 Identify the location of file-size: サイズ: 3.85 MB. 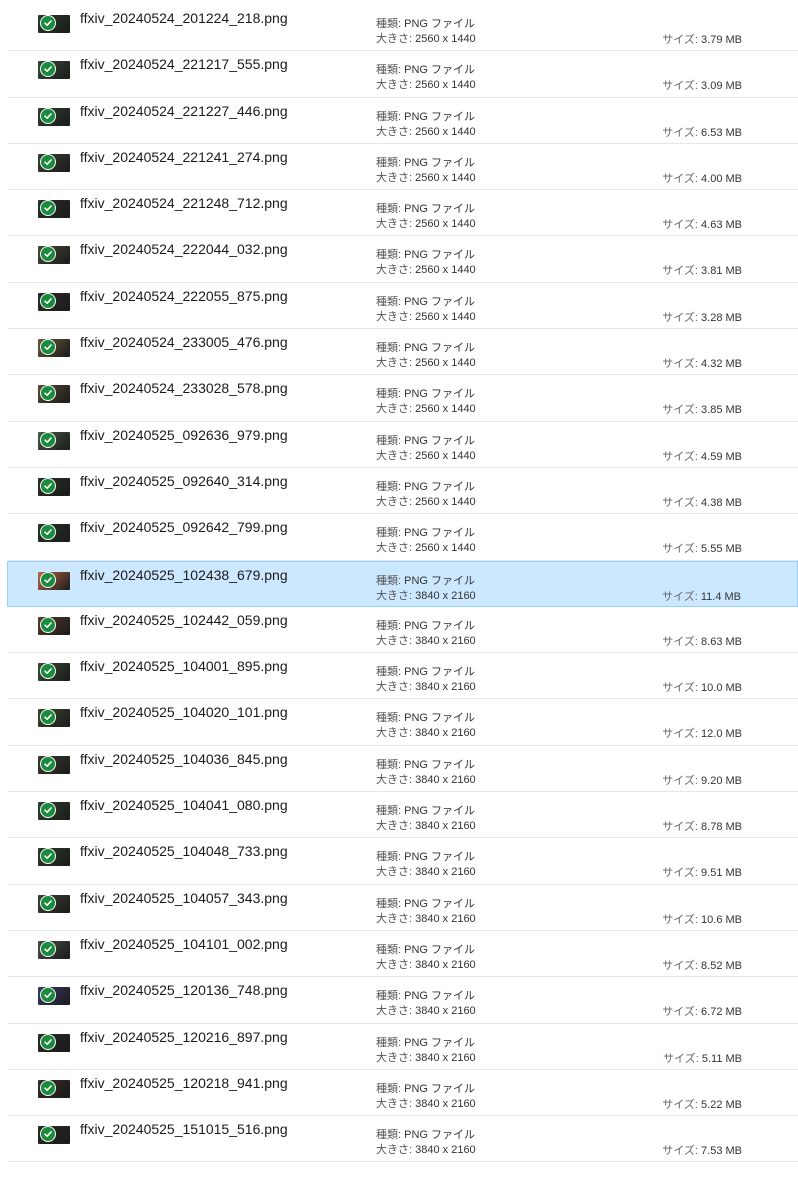
(702, 409).